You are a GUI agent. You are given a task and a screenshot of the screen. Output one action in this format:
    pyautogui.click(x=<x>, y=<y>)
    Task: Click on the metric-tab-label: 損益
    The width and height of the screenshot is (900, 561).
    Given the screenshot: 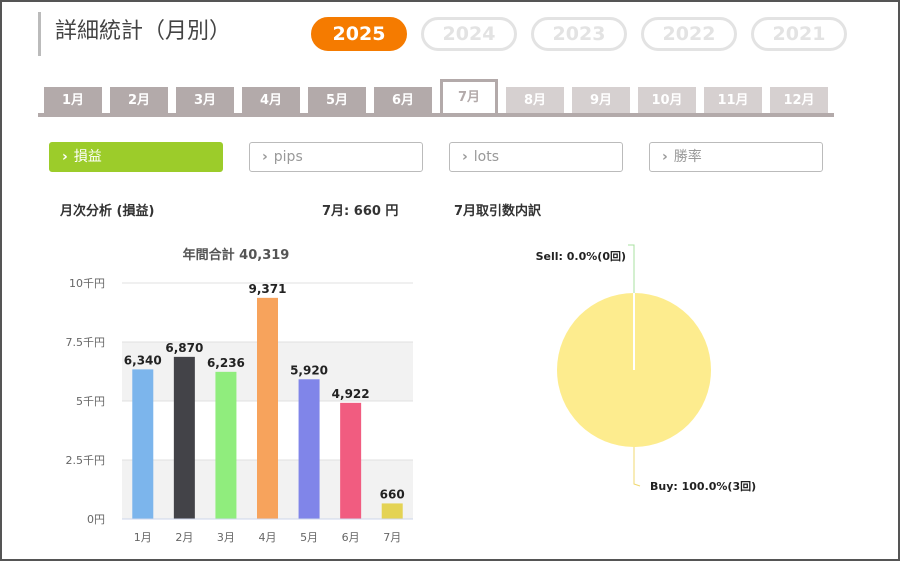 What is the action you would take?
    pyautogui.click(x=87, y=157)
    